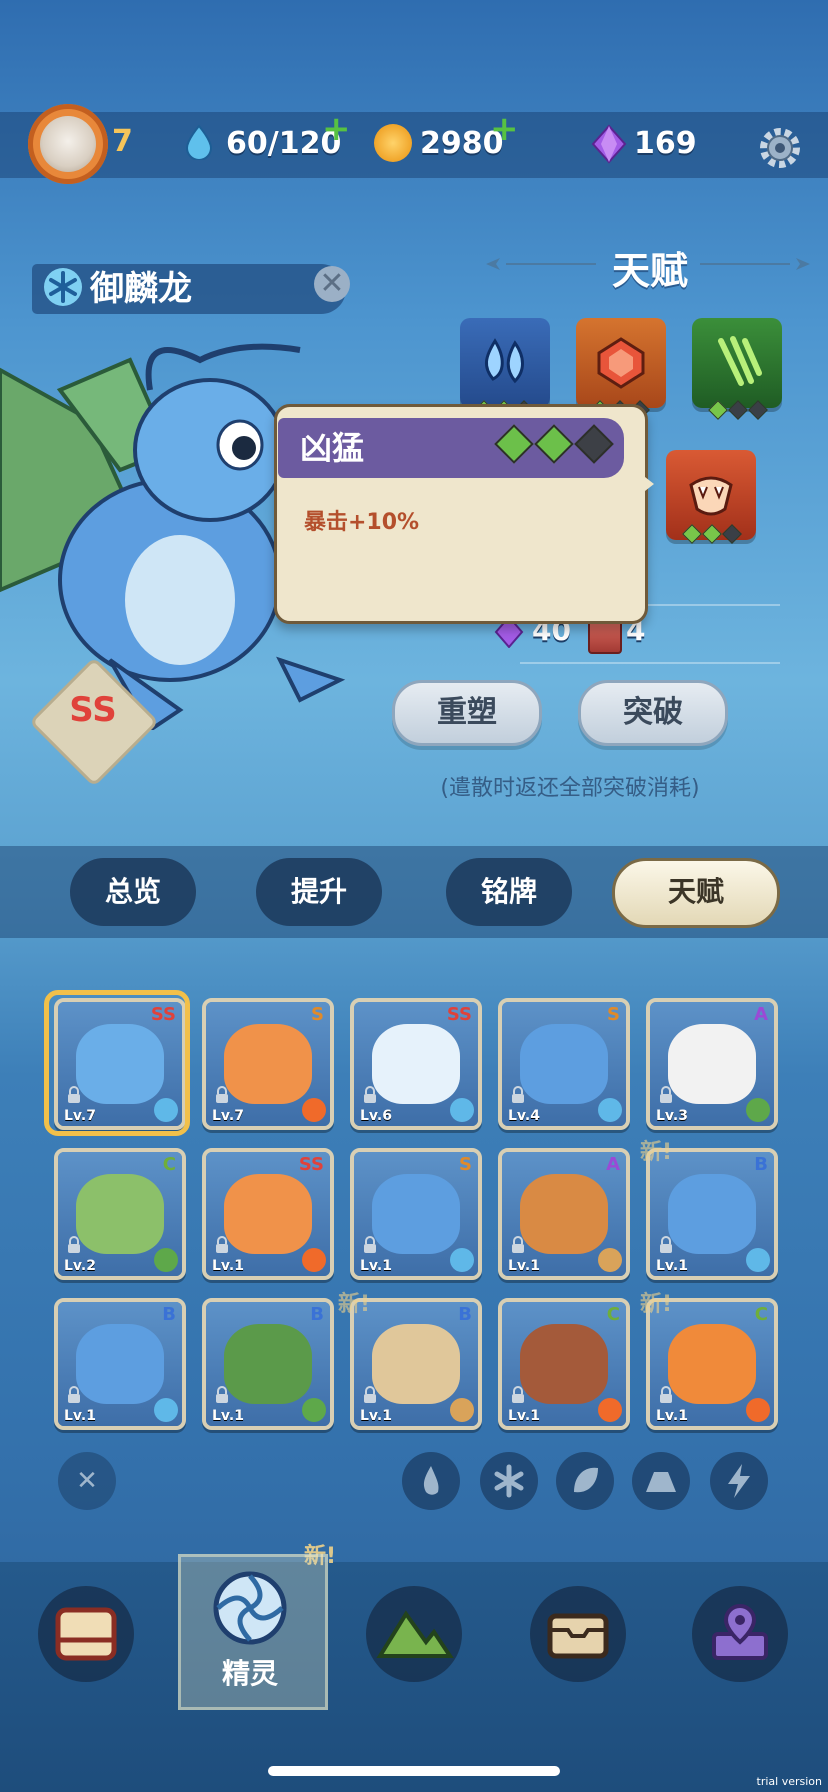 Image resolution: width=828 pixels, height=1792 pixels. I want to click on tab-nameplate: 铭牌, so click(509, 892).